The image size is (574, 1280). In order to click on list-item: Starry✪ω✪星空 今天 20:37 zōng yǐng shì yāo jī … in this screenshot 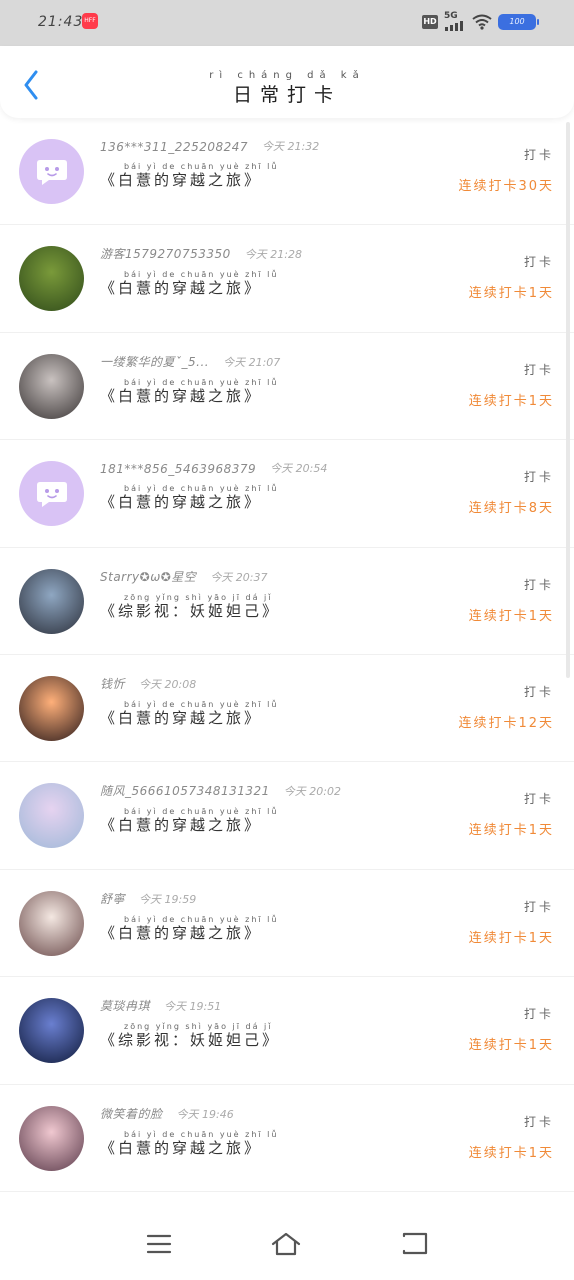, I will do `click(287, 601)`.